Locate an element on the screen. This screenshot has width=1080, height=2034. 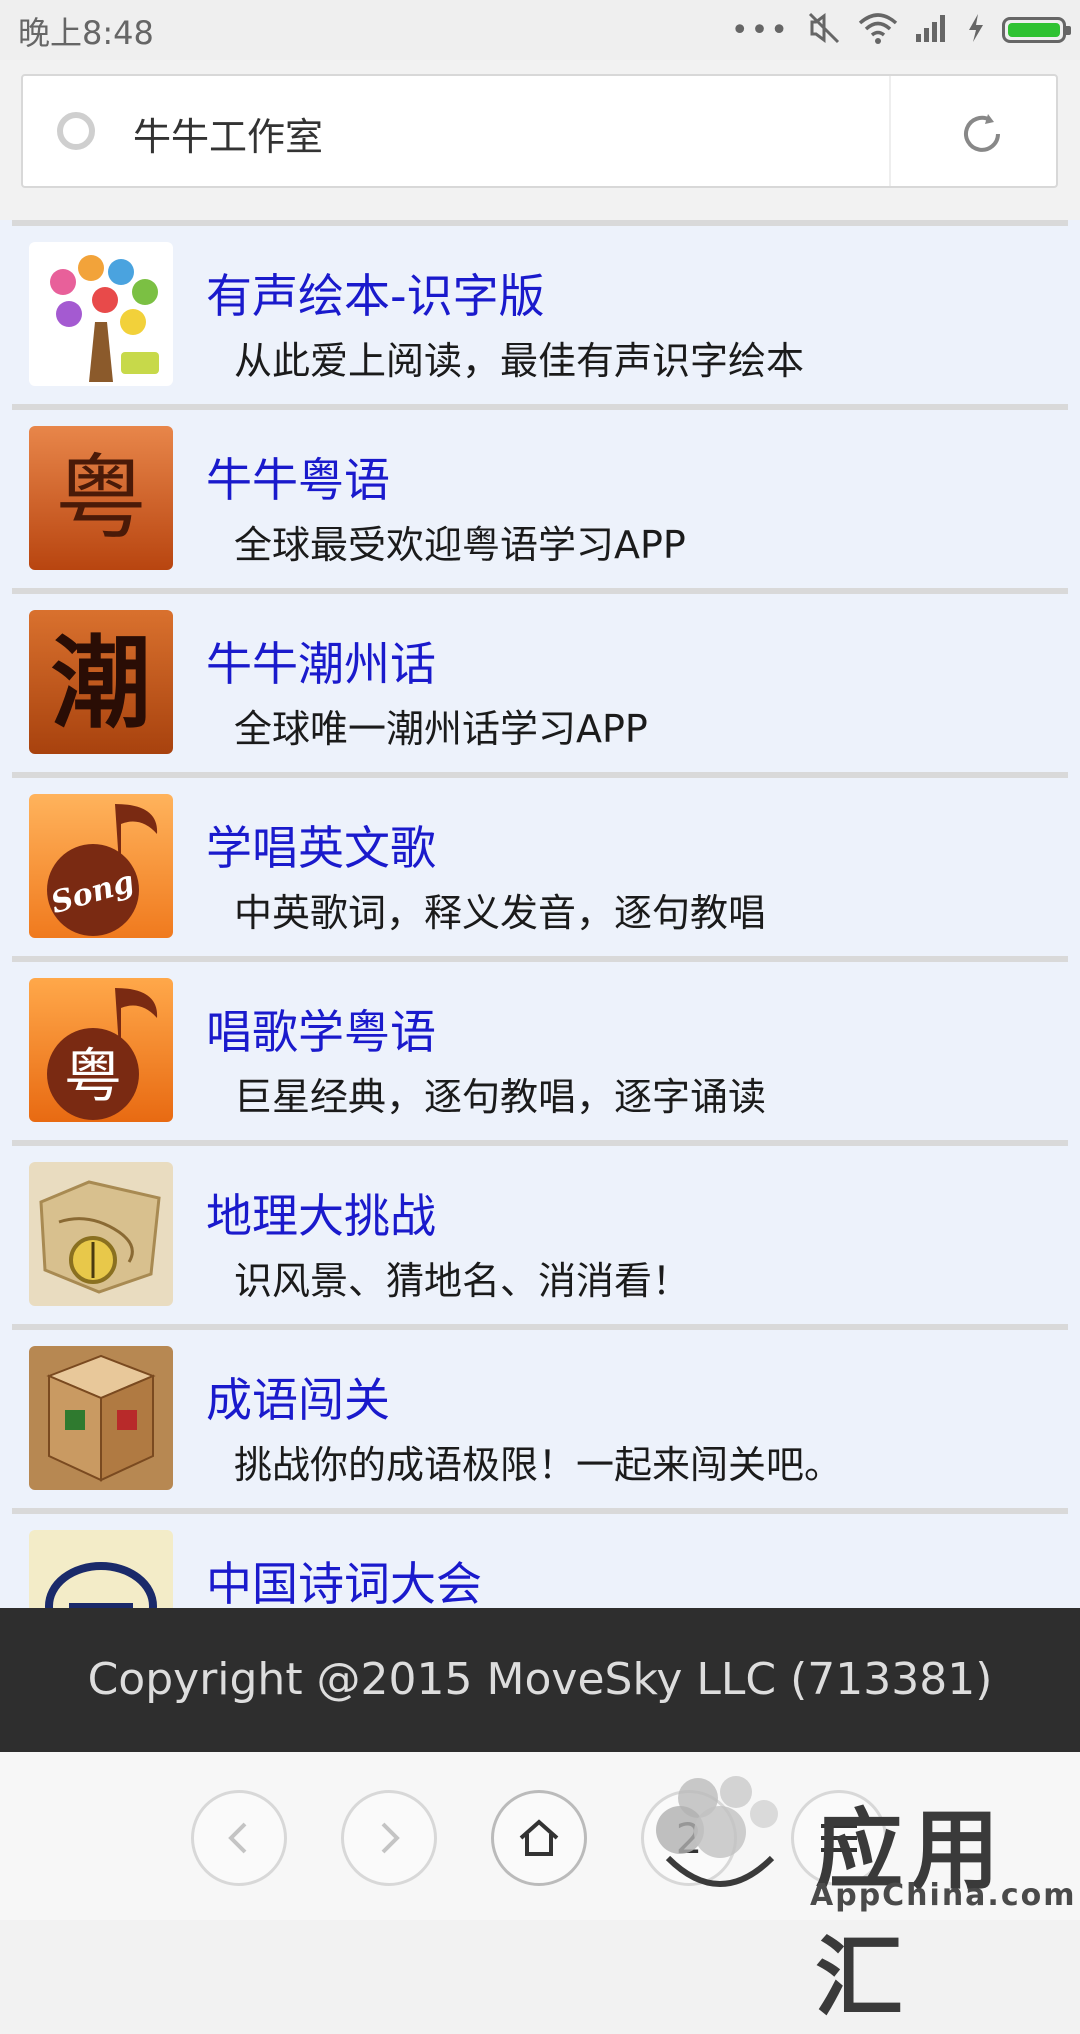
wifi-icon is located at coordinates (878, 30).